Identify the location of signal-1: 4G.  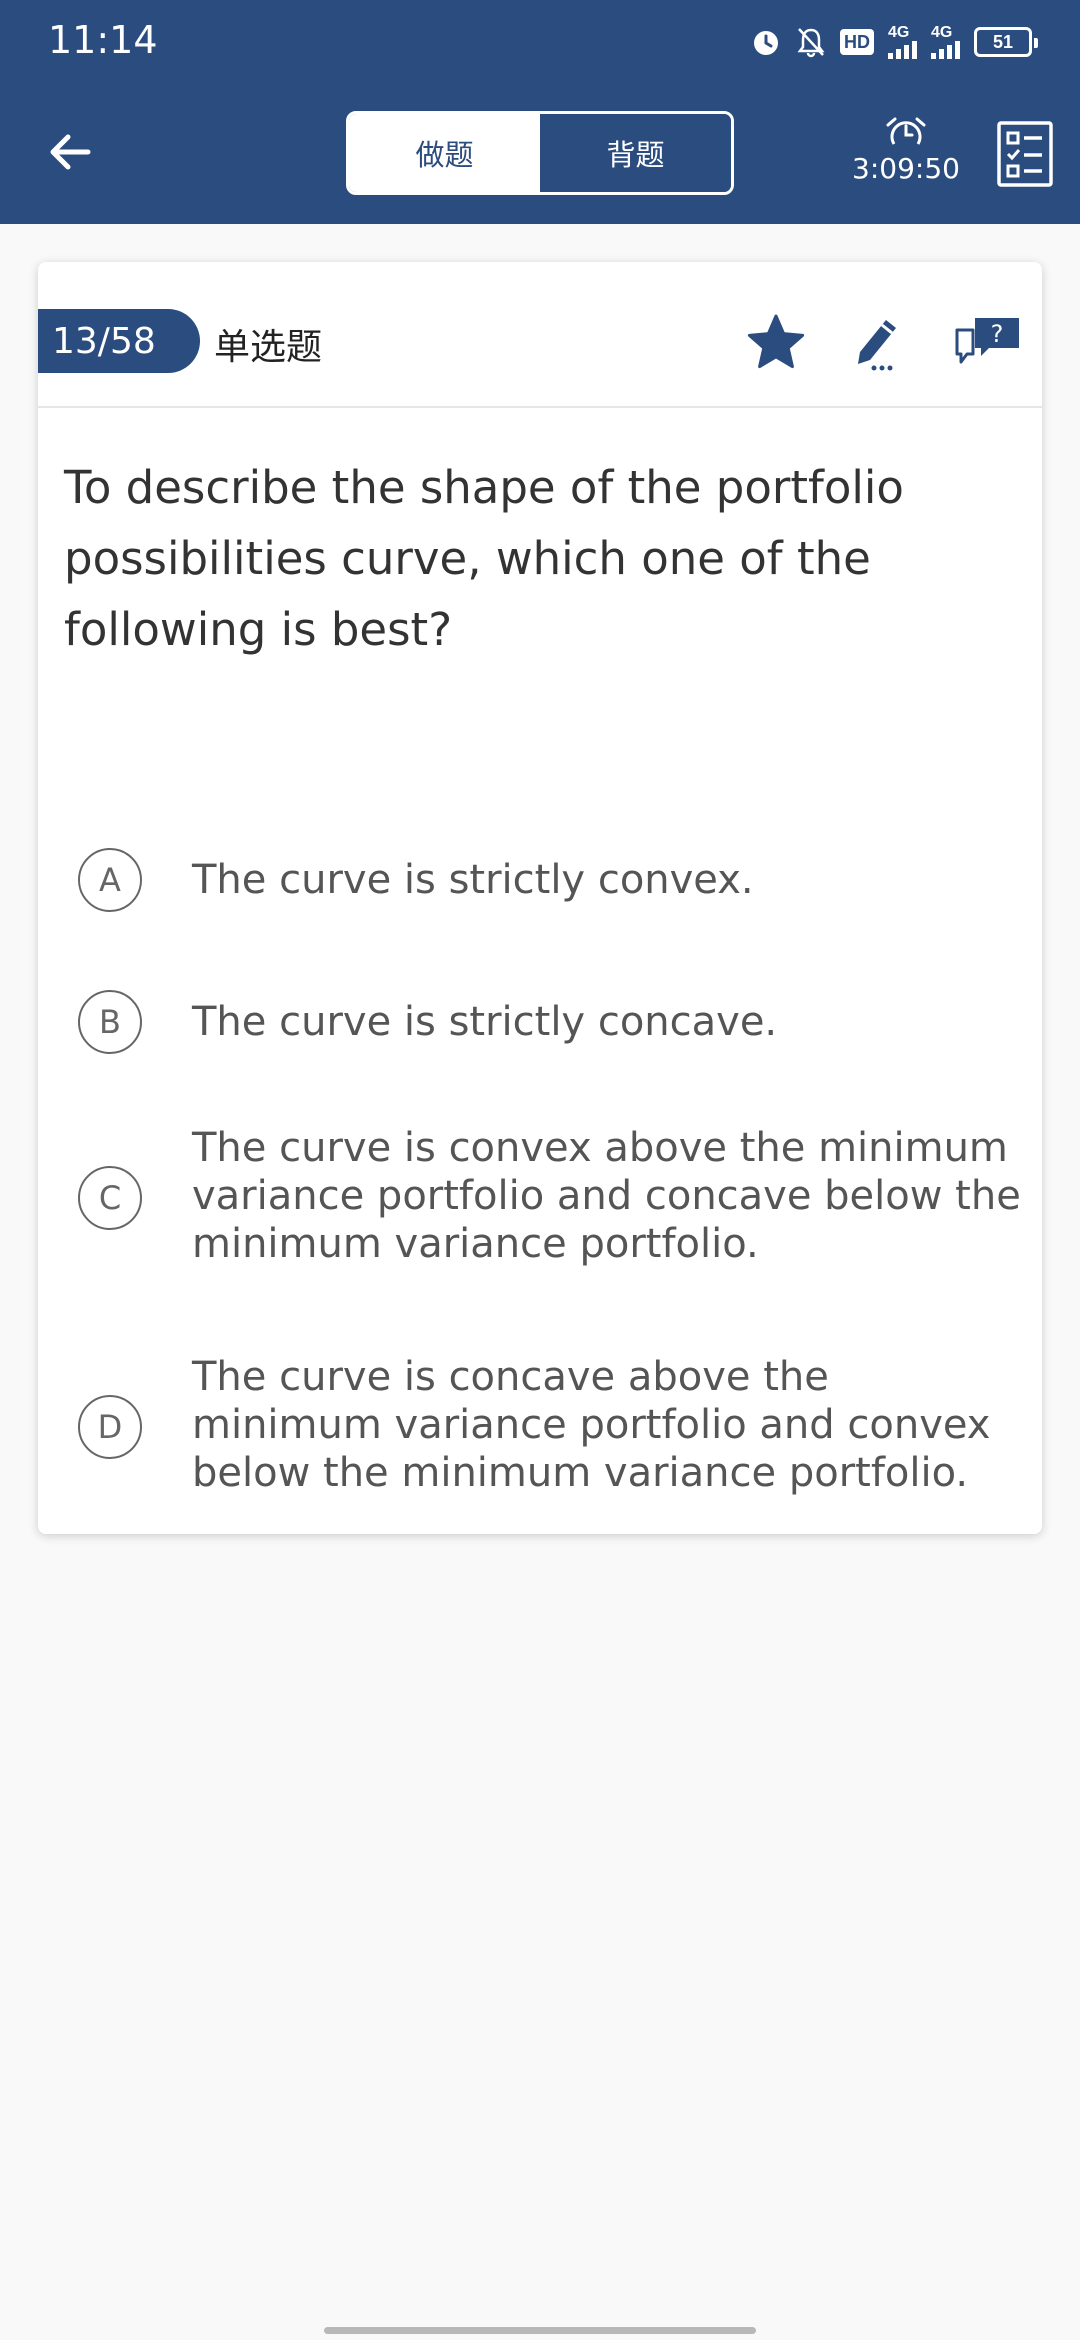
(902, 42).